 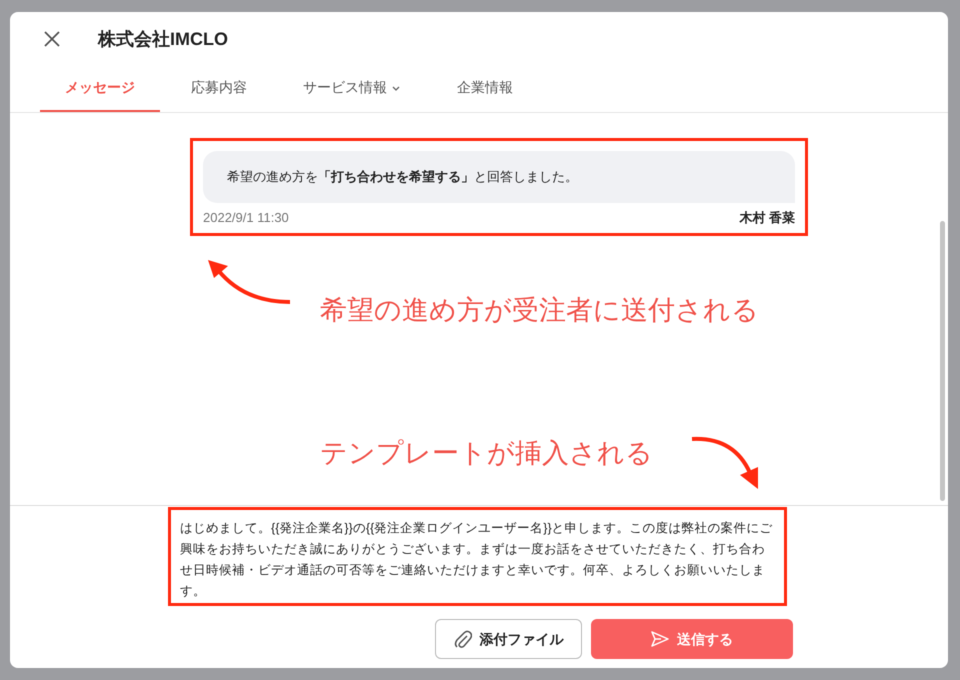 I want to click on close-icon, so click(x=52, y=39).